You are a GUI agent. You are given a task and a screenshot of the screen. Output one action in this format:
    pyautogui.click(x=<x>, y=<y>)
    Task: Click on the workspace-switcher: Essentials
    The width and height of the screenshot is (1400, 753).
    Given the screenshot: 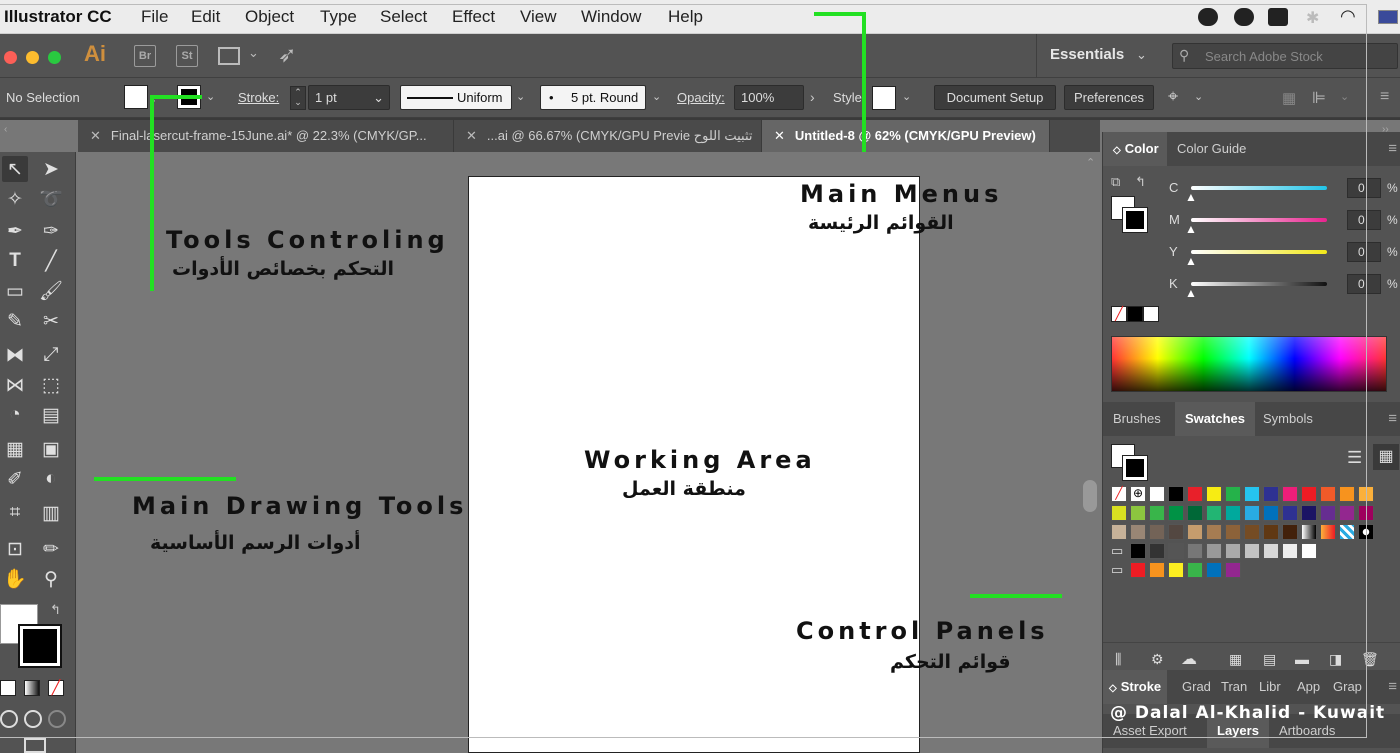 What is the action you would take?
    pyautogui.click(x=1087, y=54)
    